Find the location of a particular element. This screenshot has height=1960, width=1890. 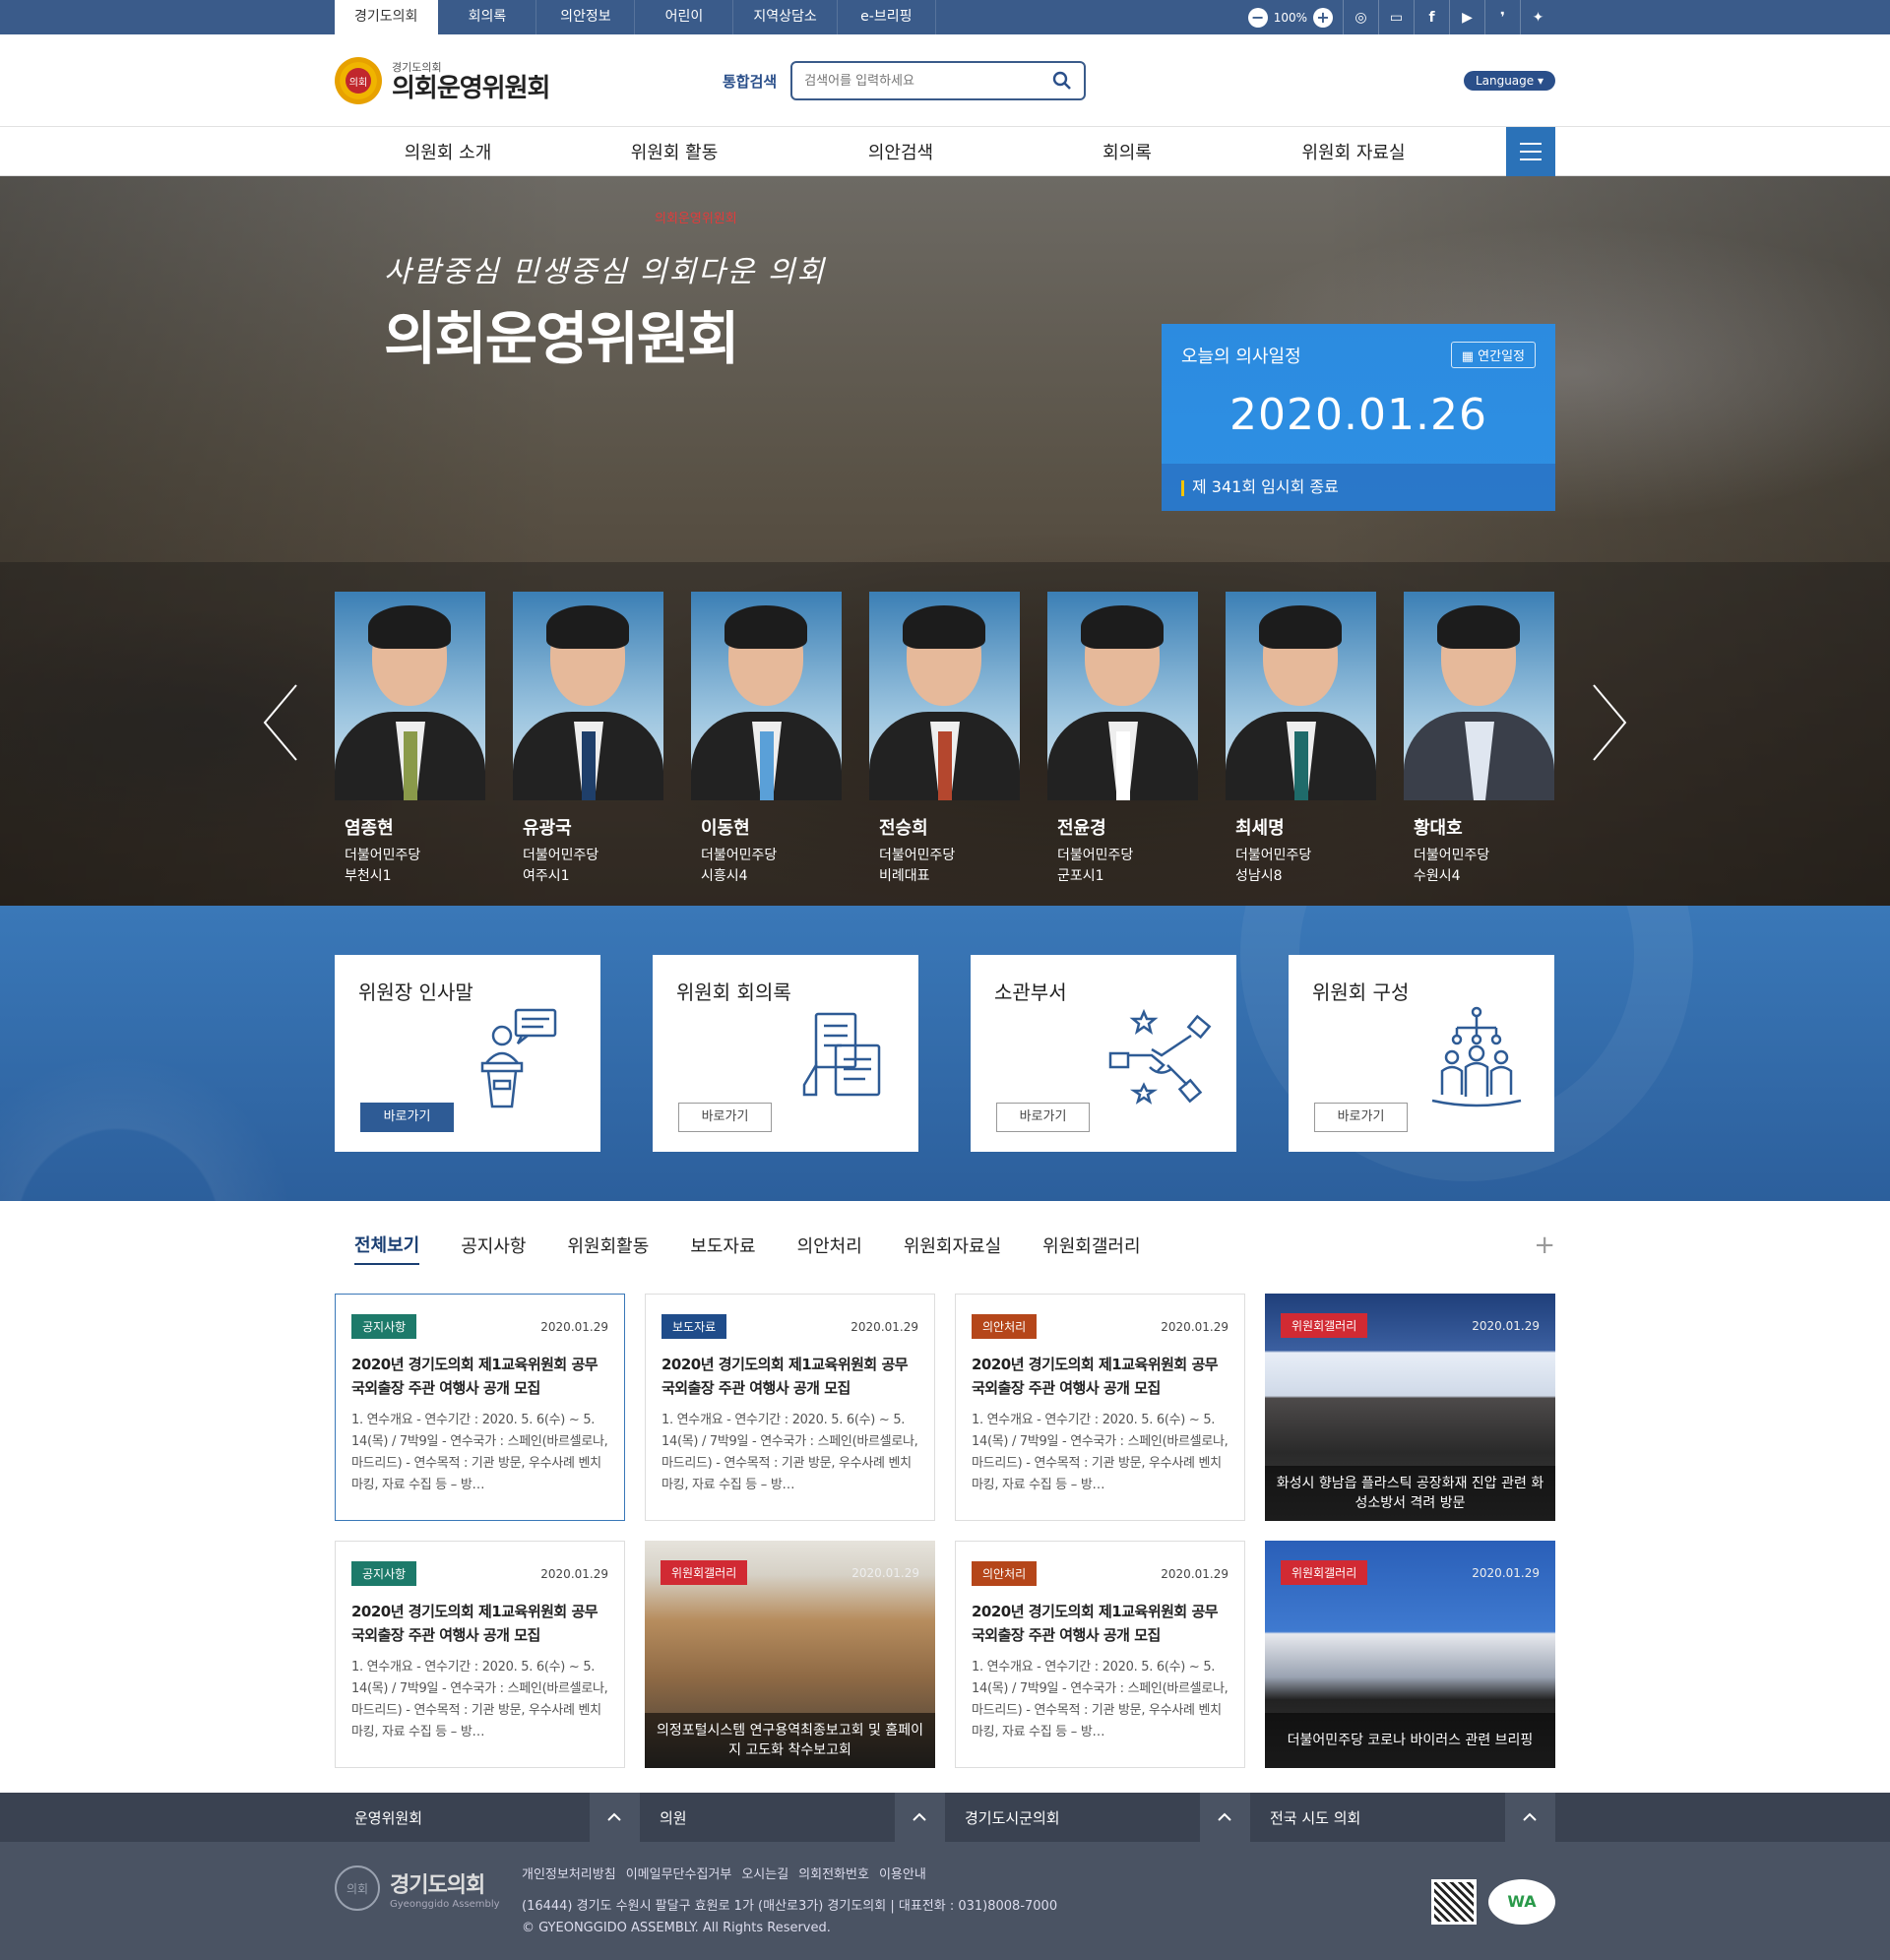

site-logo: 의회 경기도의회 의회운영위원회 is located at coordinates (529, 80).